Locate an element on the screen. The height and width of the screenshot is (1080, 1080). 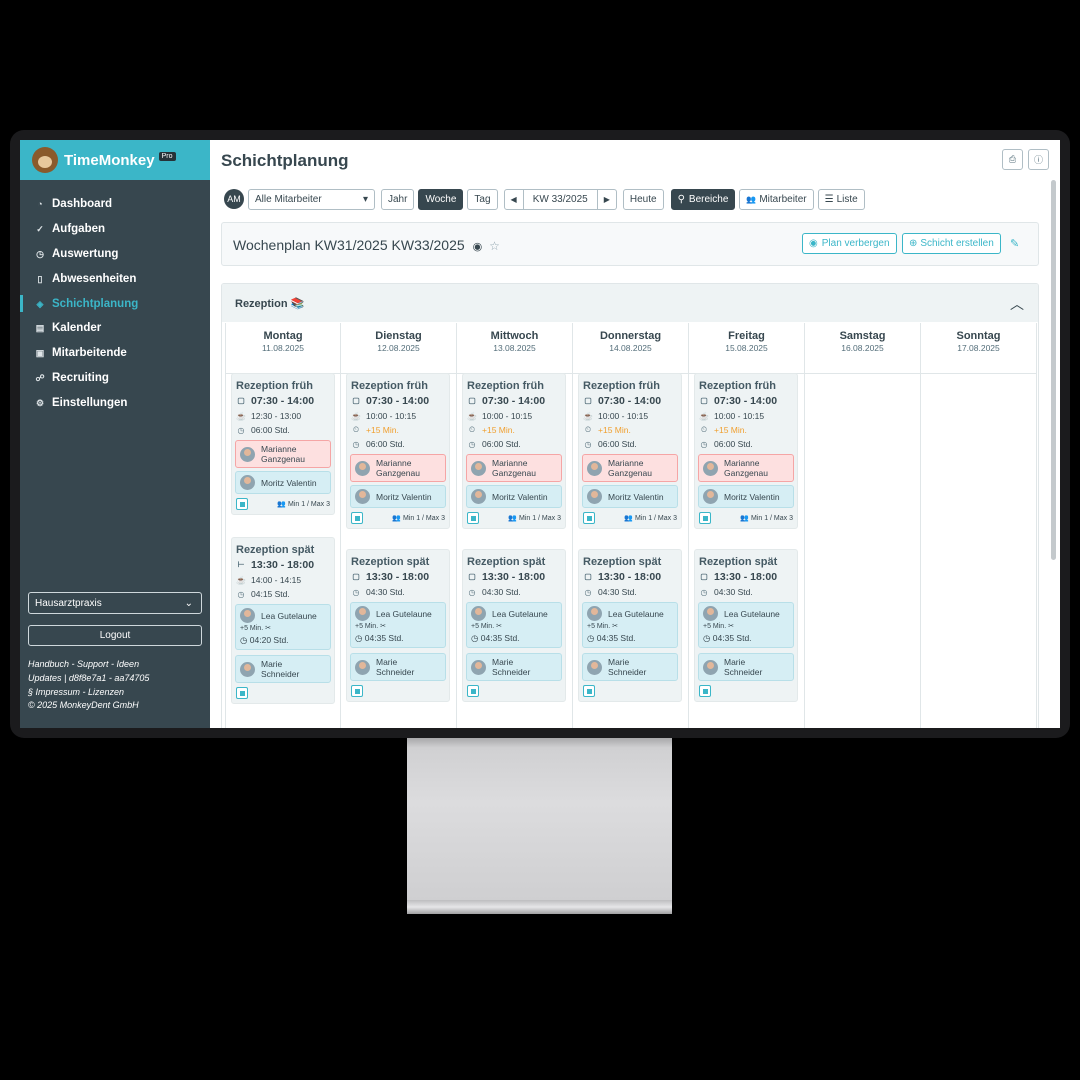
create-shift-button: ⊕ Schicht erstellen is located at coordinates (951, 243).